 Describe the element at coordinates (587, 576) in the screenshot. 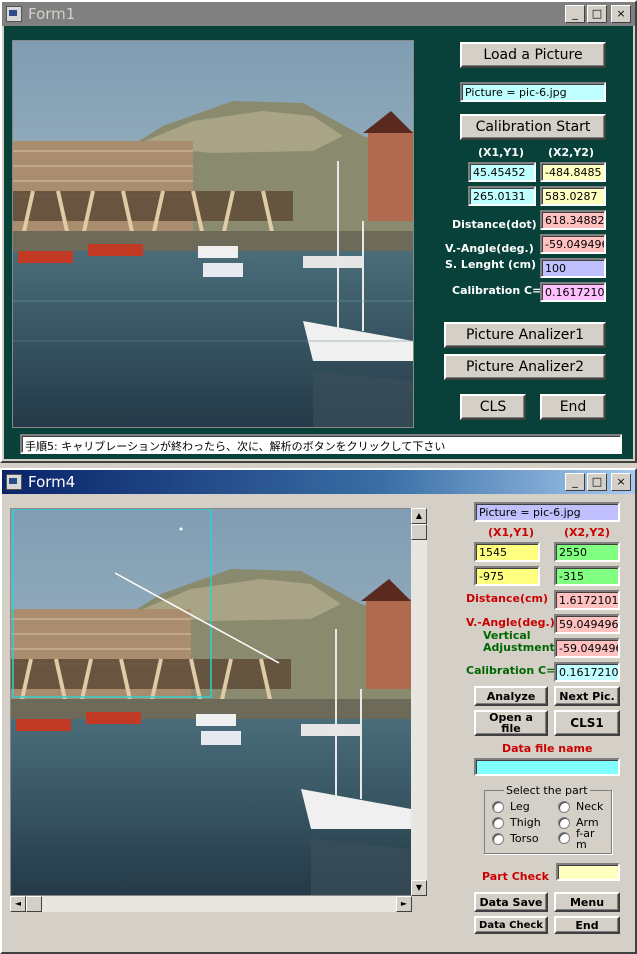

I see `y2-field: -315` at that location.